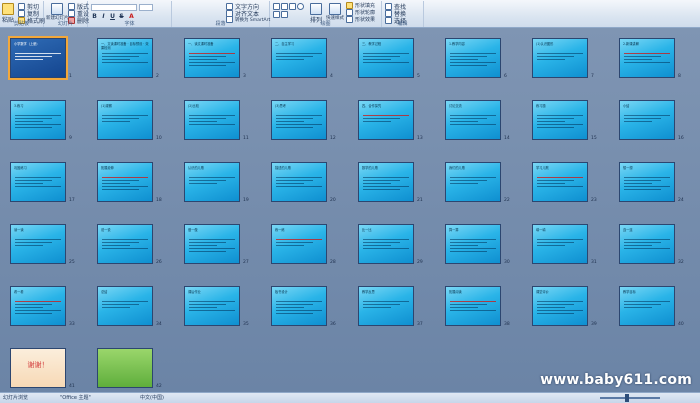 The width and height of the screenshot is (700, 403). What do you see at coordinates (386, 306) in the screenshot?
I see `slide-thumbnail: 教学反思` at bounding box center [386, 306].